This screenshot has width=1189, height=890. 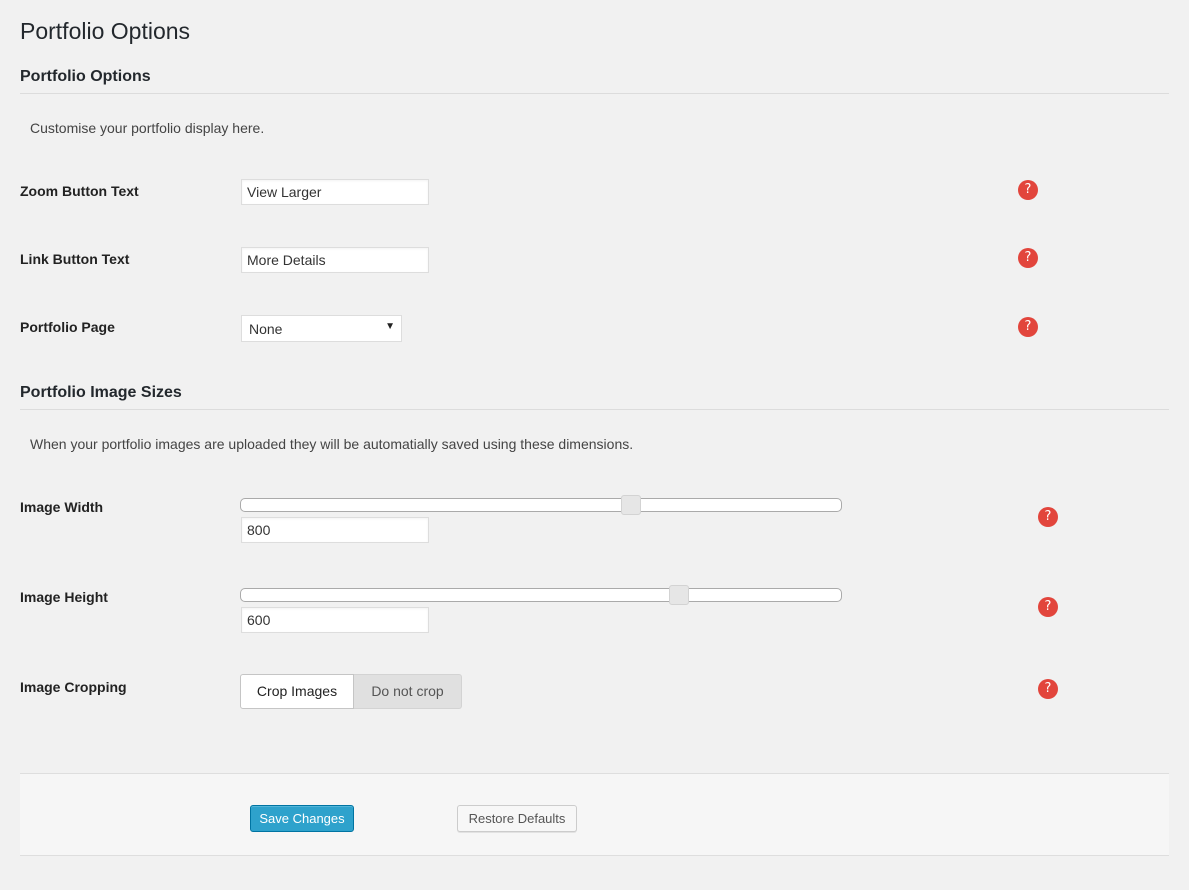 I want to click on portfolio-page-selected-value: None, so click(x=266, y=329).